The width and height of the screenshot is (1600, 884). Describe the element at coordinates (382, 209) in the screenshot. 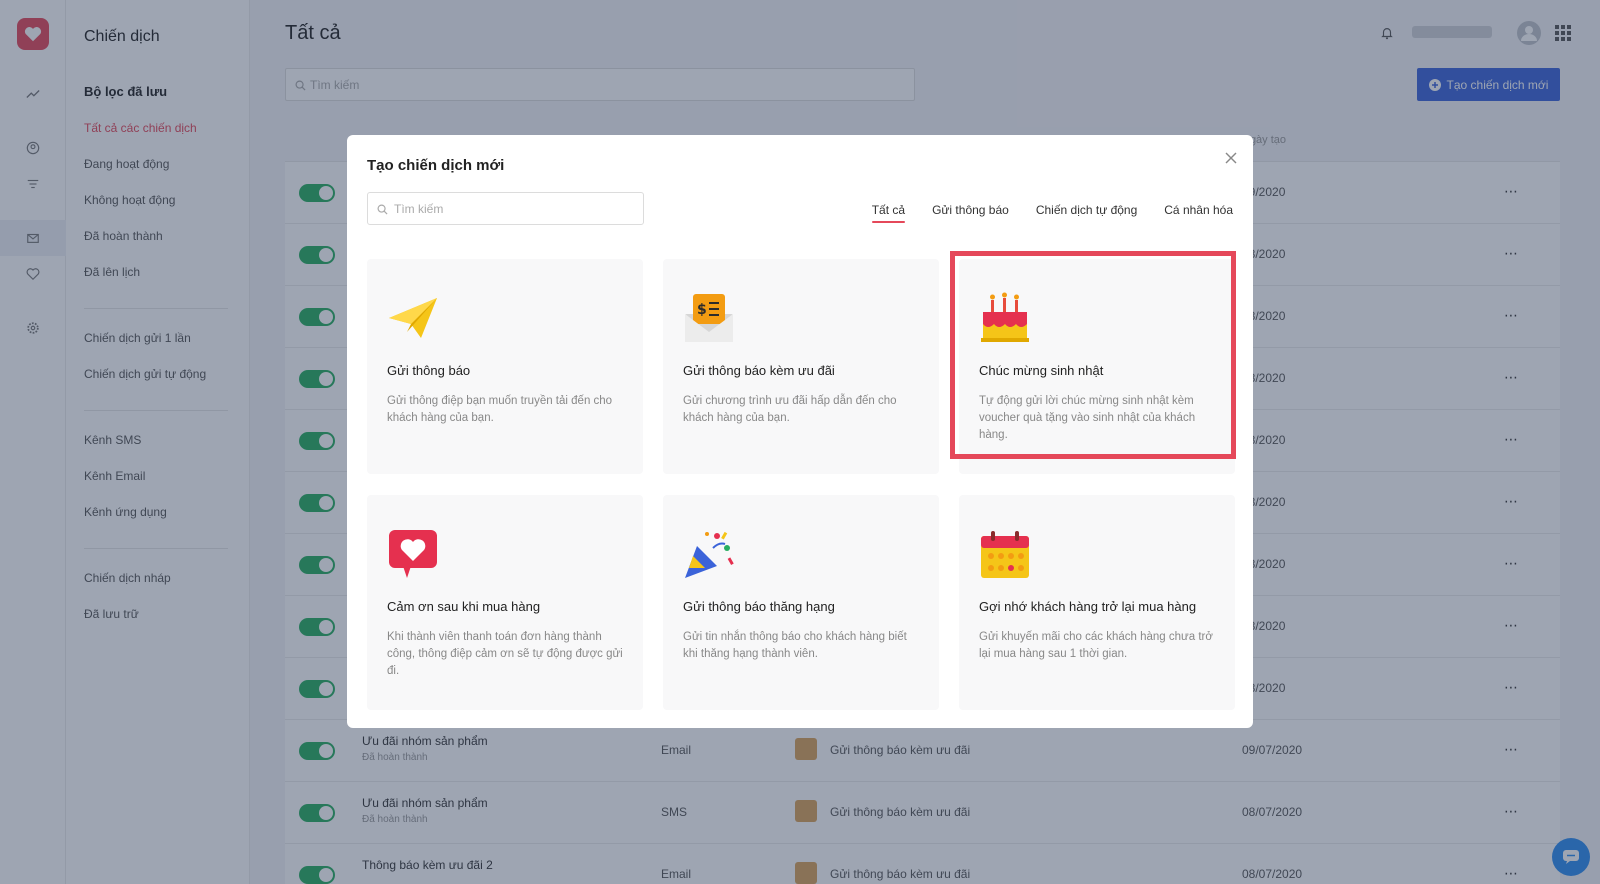

I see `search-icon` at that location.